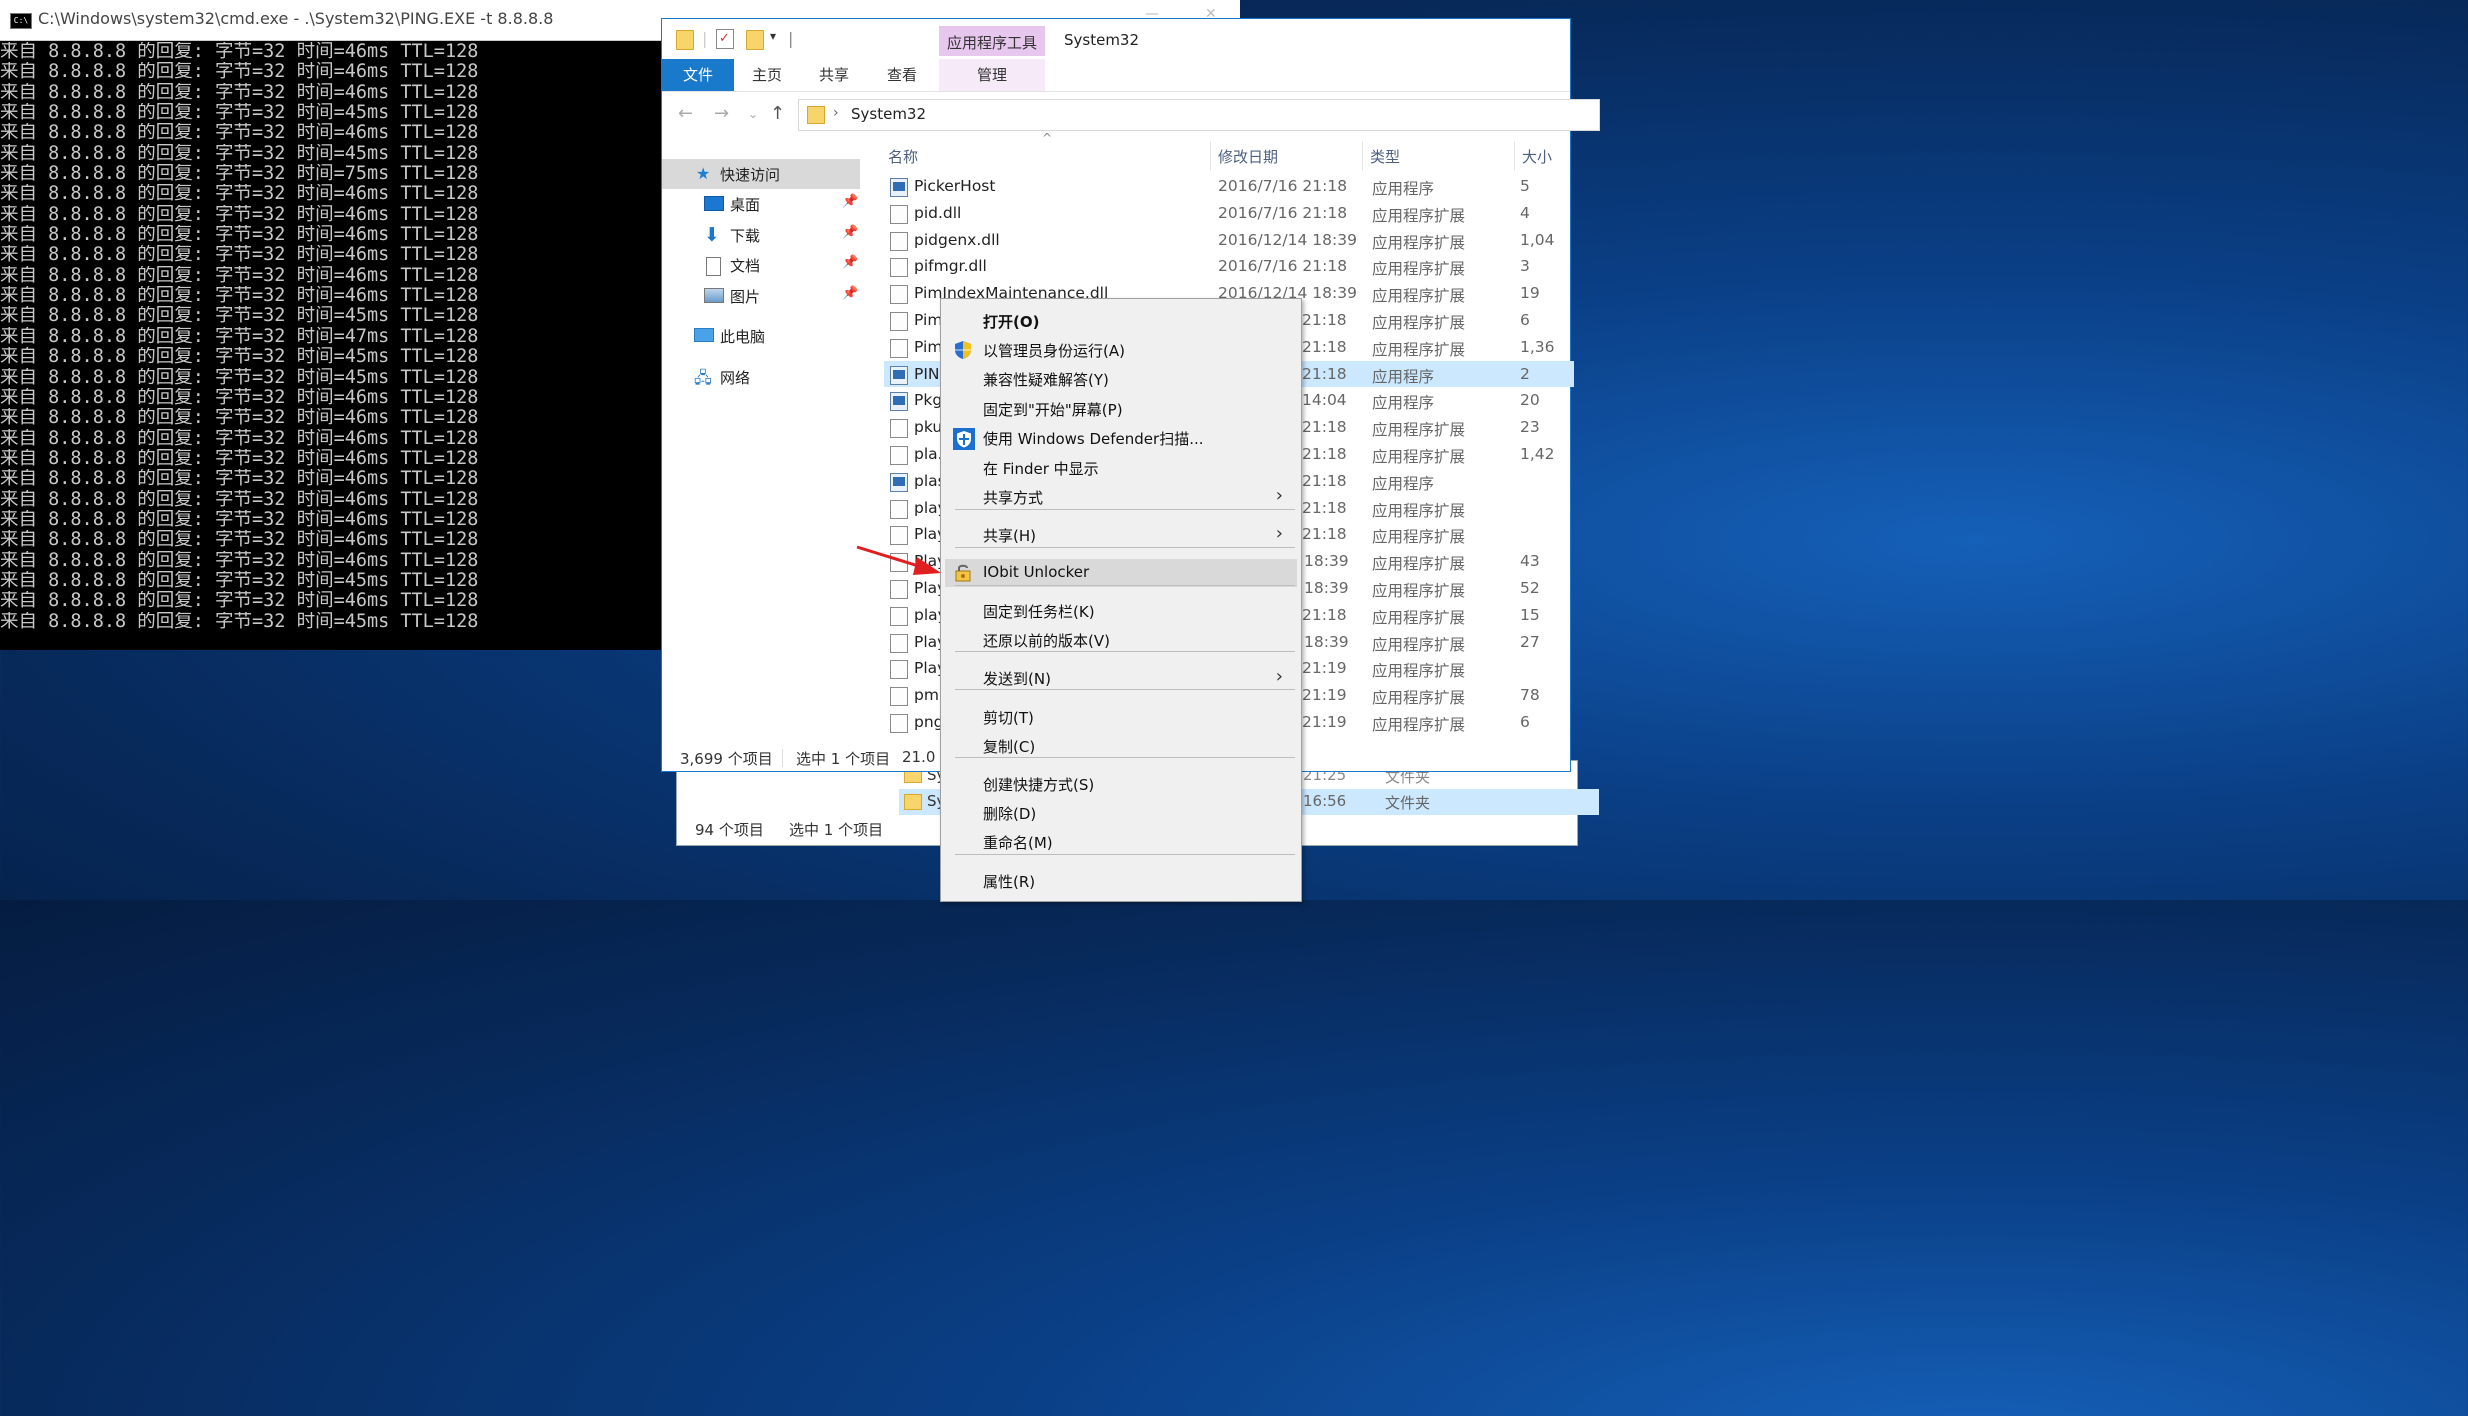  What do you see at coordinates (1279, 495) in the screenshot?
I see `submenu-arrow-icon: ›` at bounding box center [1279, 495].